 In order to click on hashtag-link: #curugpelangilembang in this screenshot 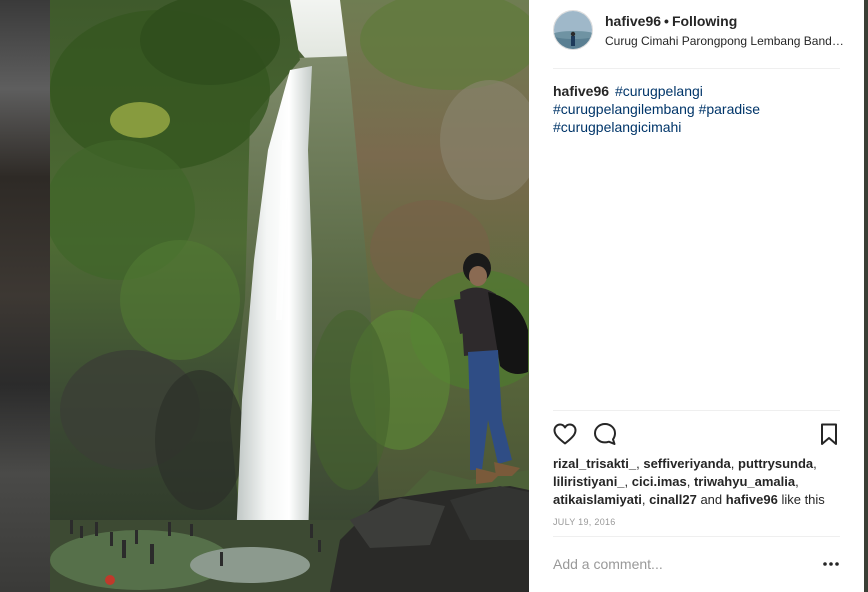, I will do `click(624, 109)`.